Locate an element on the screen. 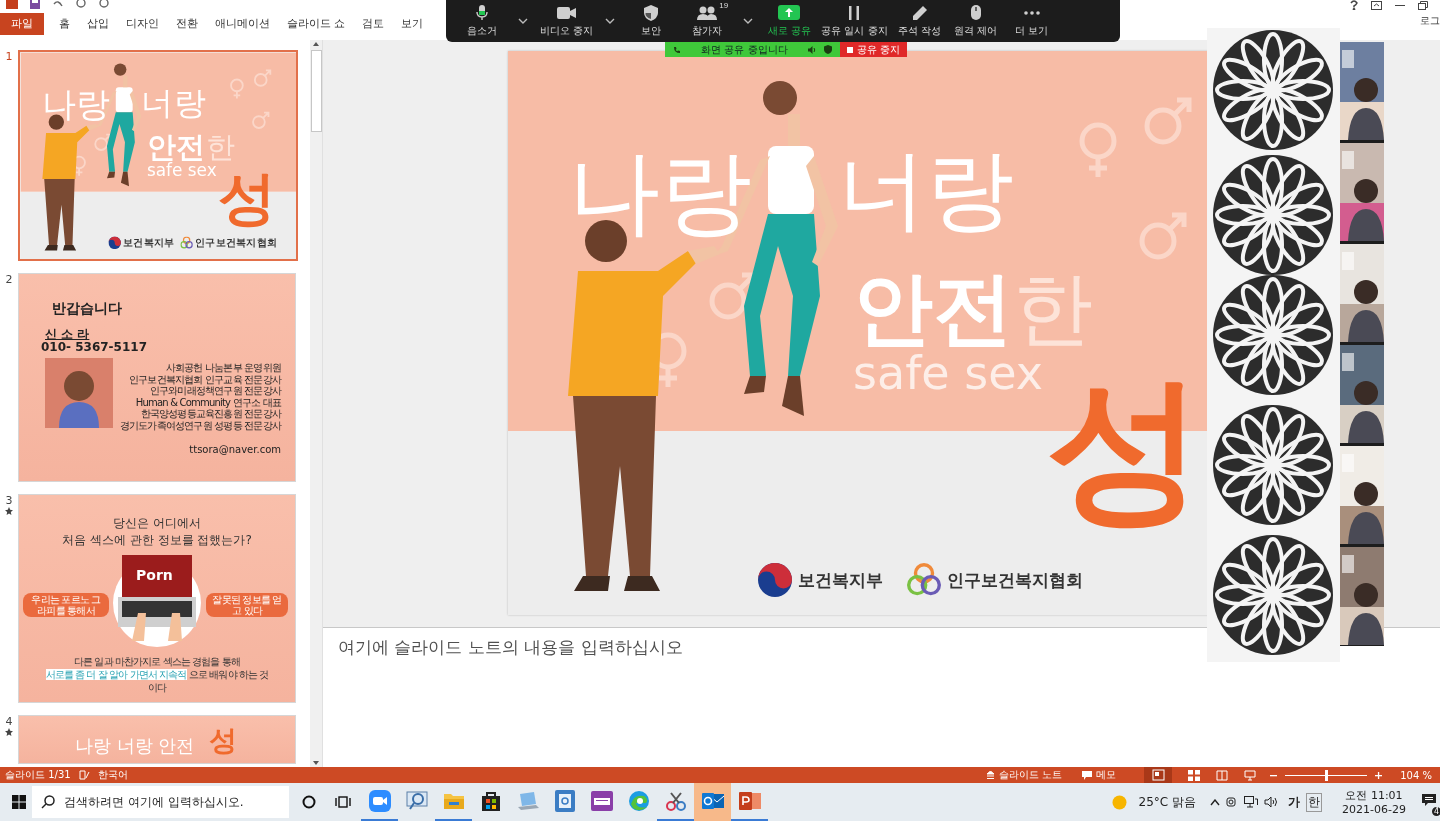 This screenshot has height=821, width=1440. slide-heading: 반갑습니다 is located at coordinates (87, 309).